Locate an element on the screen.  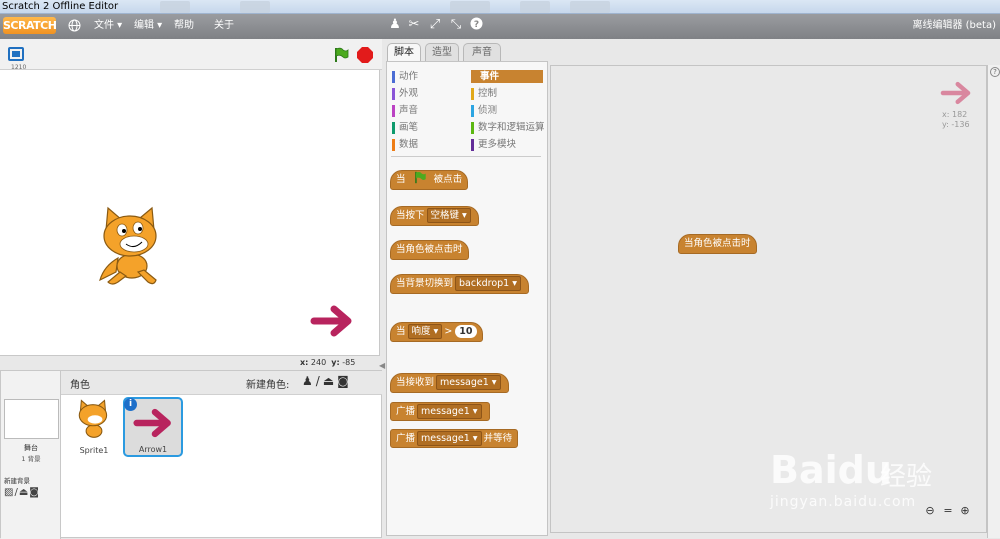
category-sound: 声音 is located at coordinates (405, 110).